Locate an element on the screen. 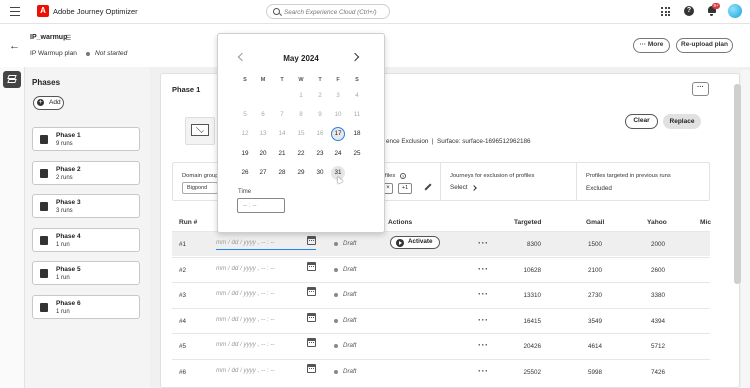 This screenshot has height=388, width=750. phase-card-runs: 1 run is located at coordinates (63, 311).